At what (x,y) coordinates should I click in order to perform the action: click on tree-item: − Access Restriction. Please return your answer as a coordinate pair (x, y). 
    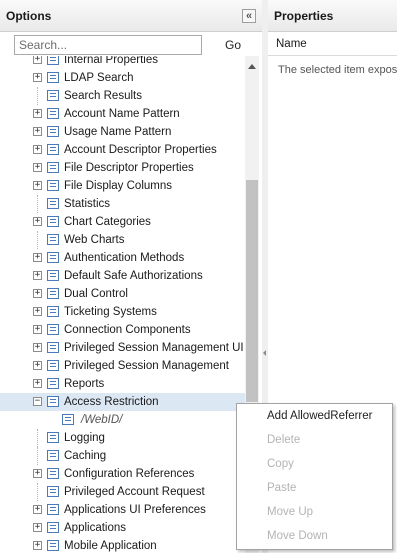
    Looking at the image, I should click on (122, 402).